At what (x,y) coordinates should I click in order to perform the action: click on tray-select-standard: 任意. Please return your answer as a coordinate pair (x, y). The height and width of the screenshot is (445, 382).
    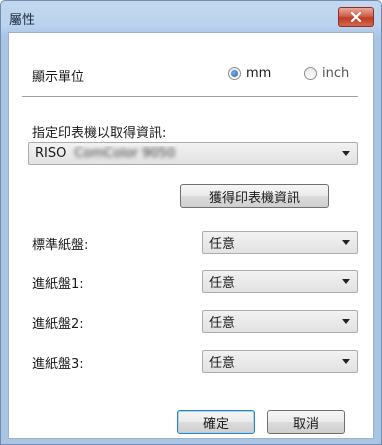
    Looking at the image, I should click on (280, 242).